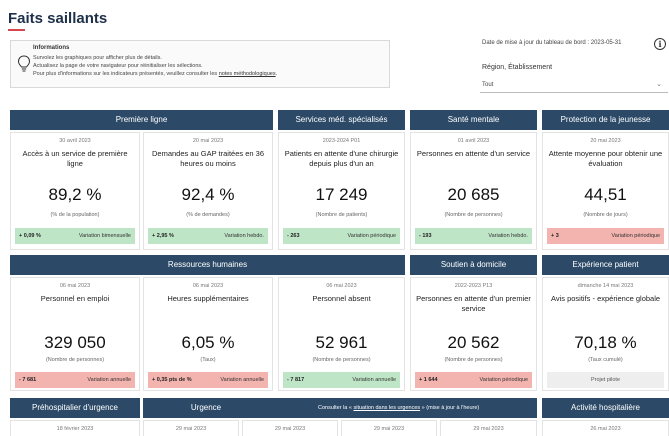 This screenshot has width=669, height=436. I want to click on filter-label: Région, Établissement, so click(517, 67).